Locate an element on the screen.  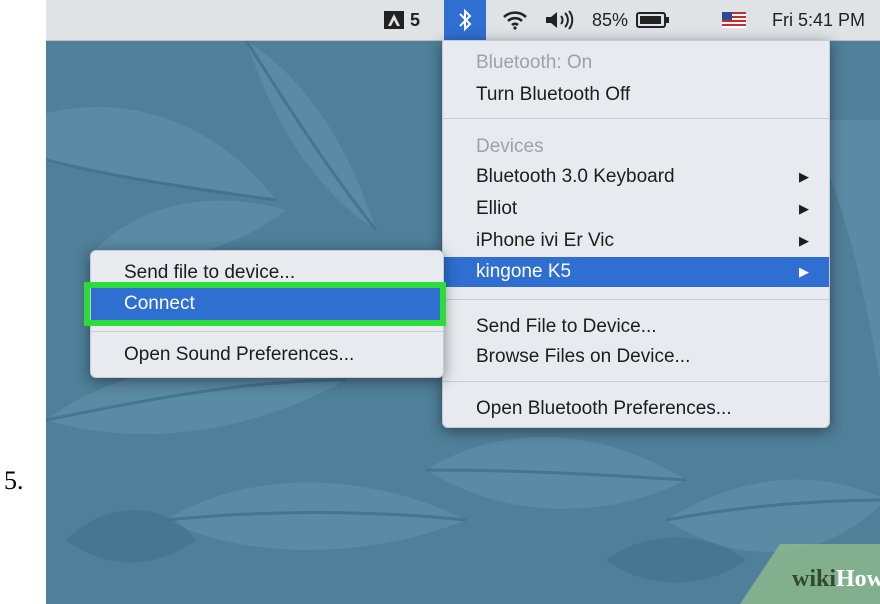
volume-status-item is located at coordinates (562, 20).